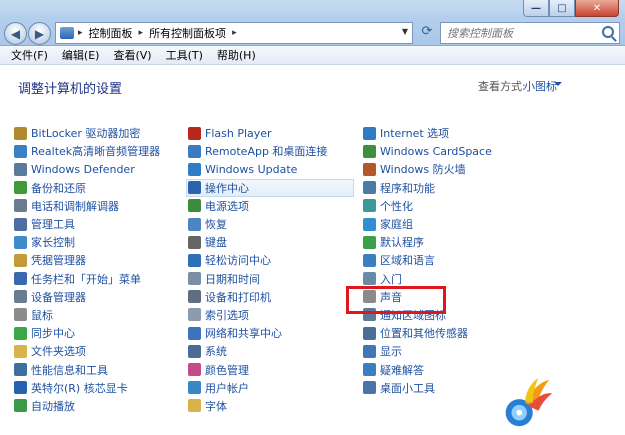 The image size is (625, 435). Describe the element at coordinates (87, 333) in the screenshot. I see `control-panel-item: 同步中心` at that location.